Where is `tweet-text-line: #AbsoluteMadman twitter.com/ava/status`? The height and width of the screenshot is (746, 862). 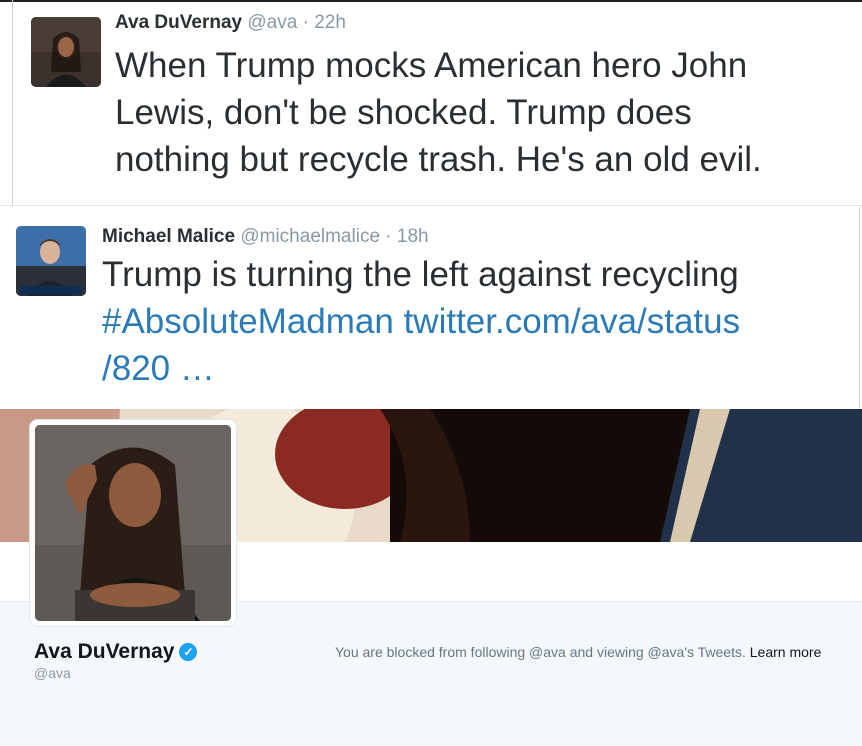 tweet-text-line: #AbsoluteMadman twitter.com/ava/status is located at coordinates (421, 321).